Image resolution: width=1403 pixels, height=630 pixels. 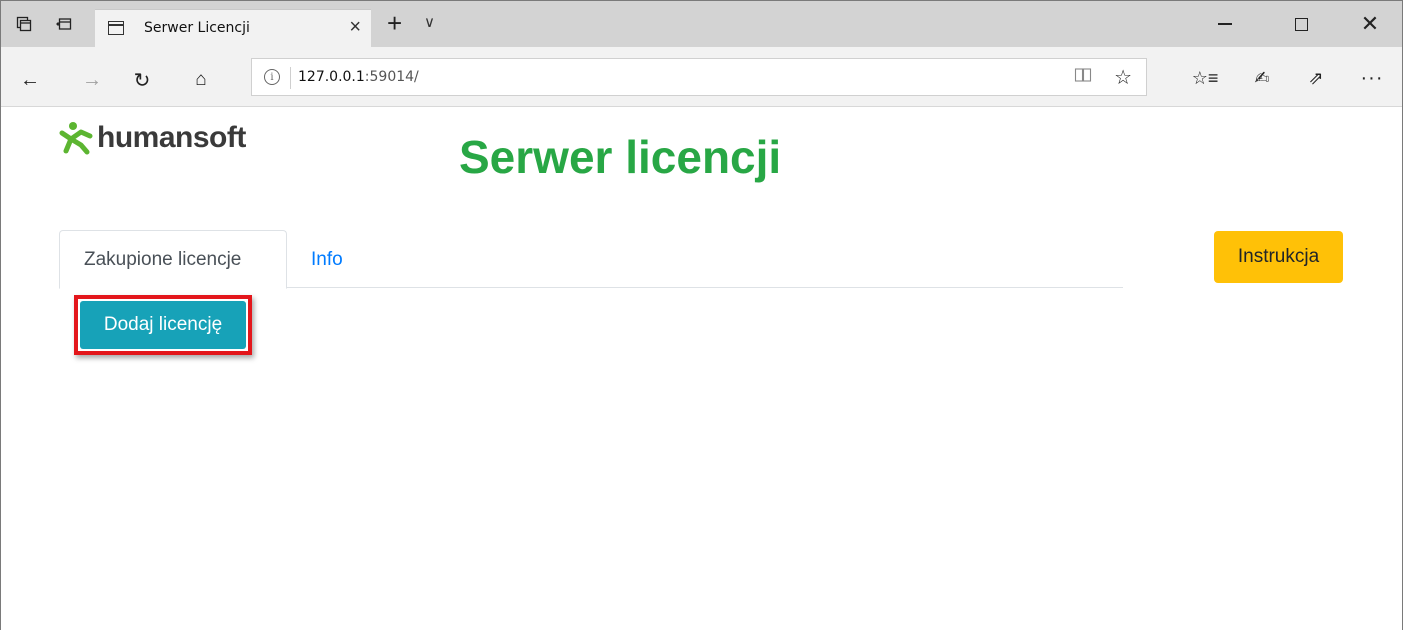 What do you see at coordinates (197, 28) in the screenshot?
I see `tab-title: Serwer Licencji` at bounding box center [197, 28].